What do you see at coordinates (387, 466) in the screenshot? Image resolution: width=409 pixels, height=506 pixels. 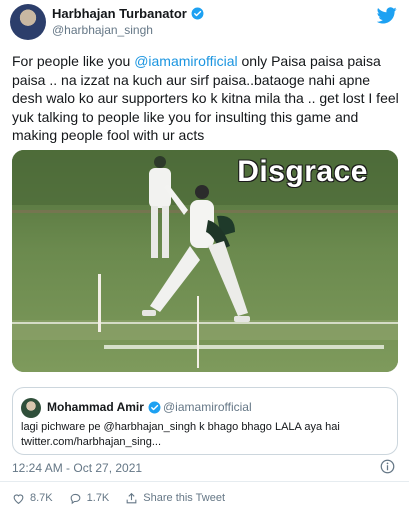 I see `info-icon` at bounding box center [387, 466].